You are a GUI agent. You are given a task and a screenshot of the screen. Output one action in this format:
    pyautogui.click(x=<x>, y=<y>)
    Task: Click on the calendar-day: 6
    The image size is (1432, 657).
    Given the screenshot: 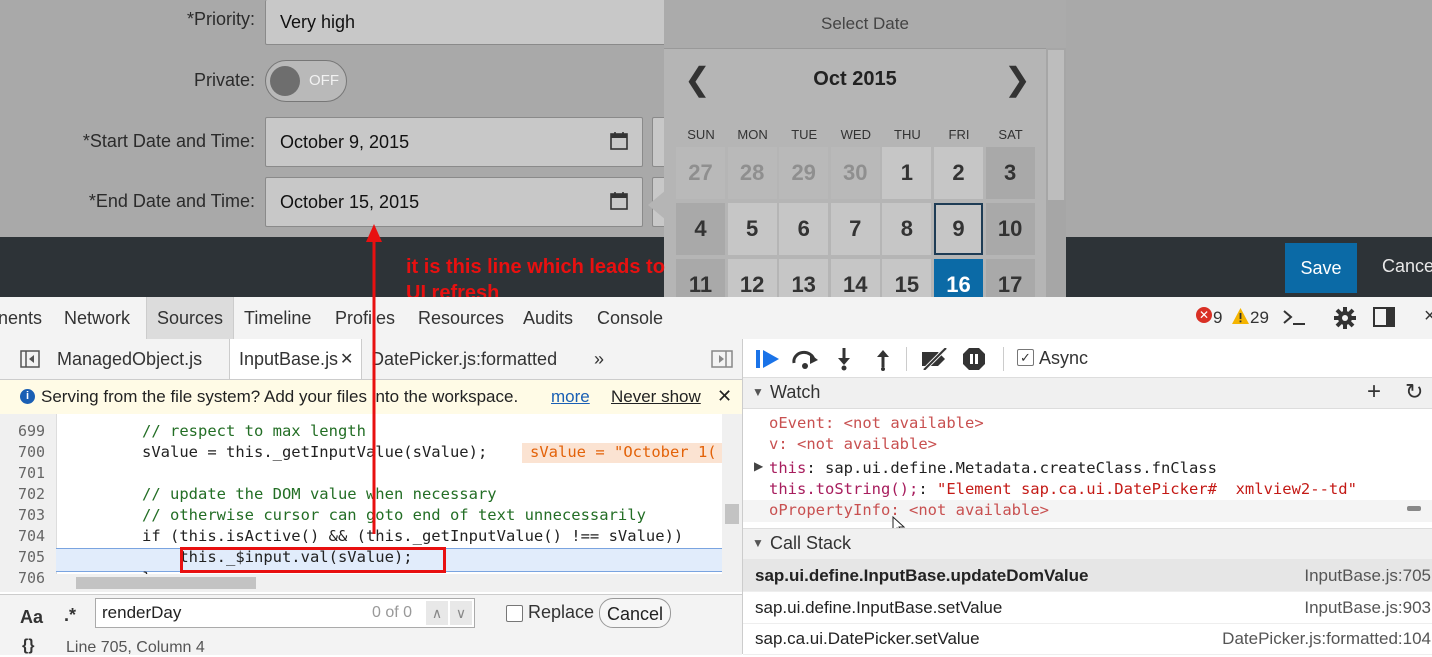 What is the action you would take?
    pyautogui.click(x=804, y=229)
    